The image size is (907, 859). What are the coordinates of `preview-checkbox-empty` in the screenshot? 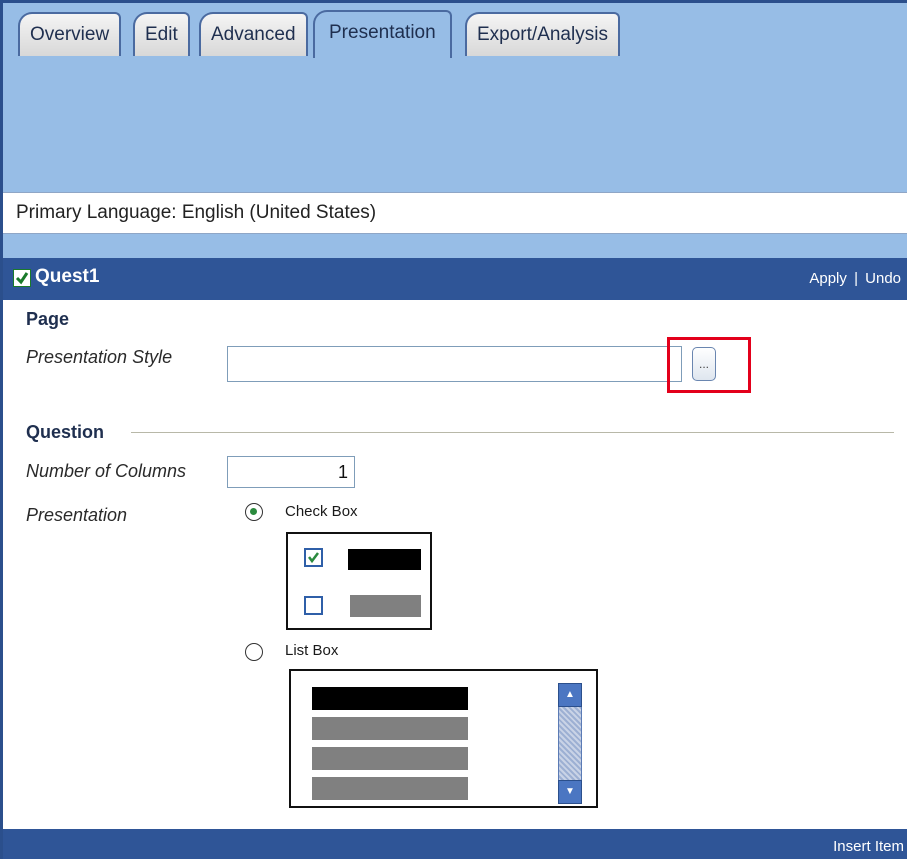 It's located at (313, 605).